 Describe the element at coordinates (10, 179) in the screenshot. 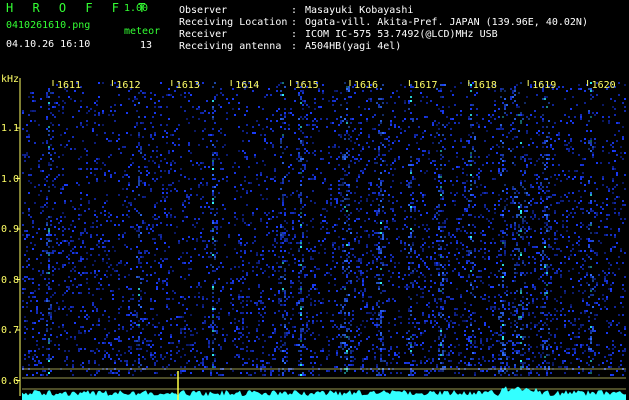

I see `y-tick-label: 1.0` at that location.